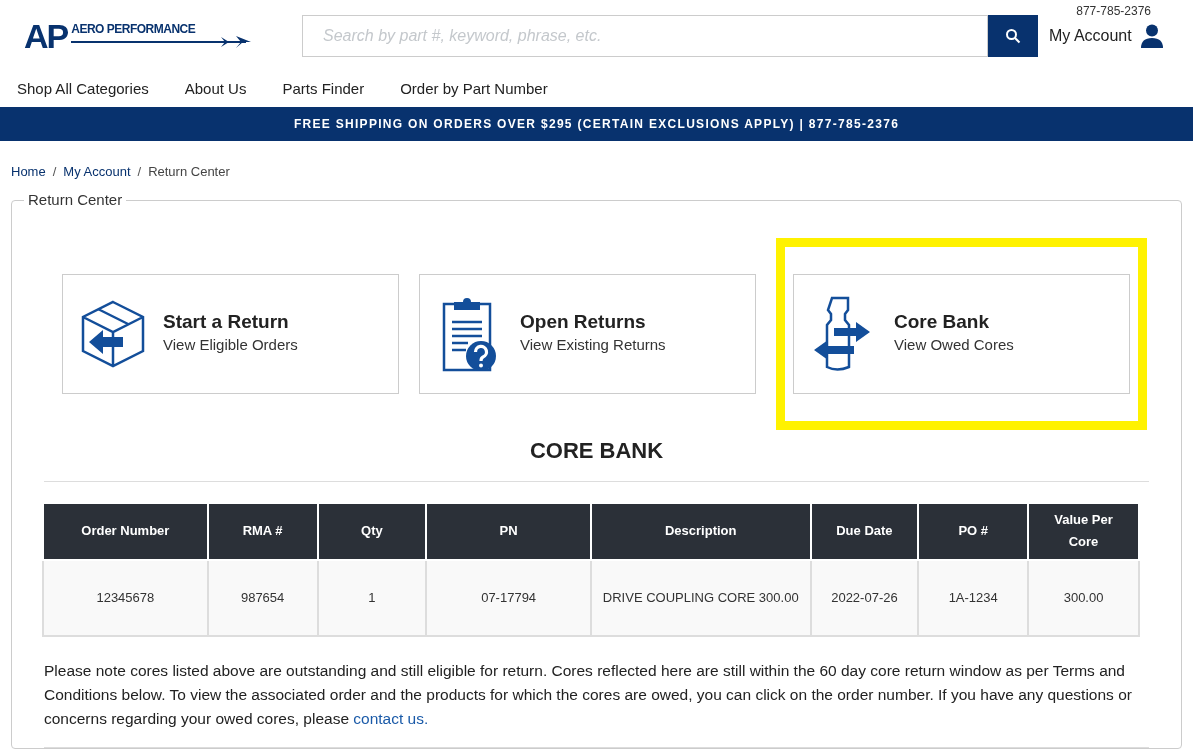  Describe the element at coordinates (230, 345) in the screenshot. I see `card-subtitle: View Eligible Orders` at that location.